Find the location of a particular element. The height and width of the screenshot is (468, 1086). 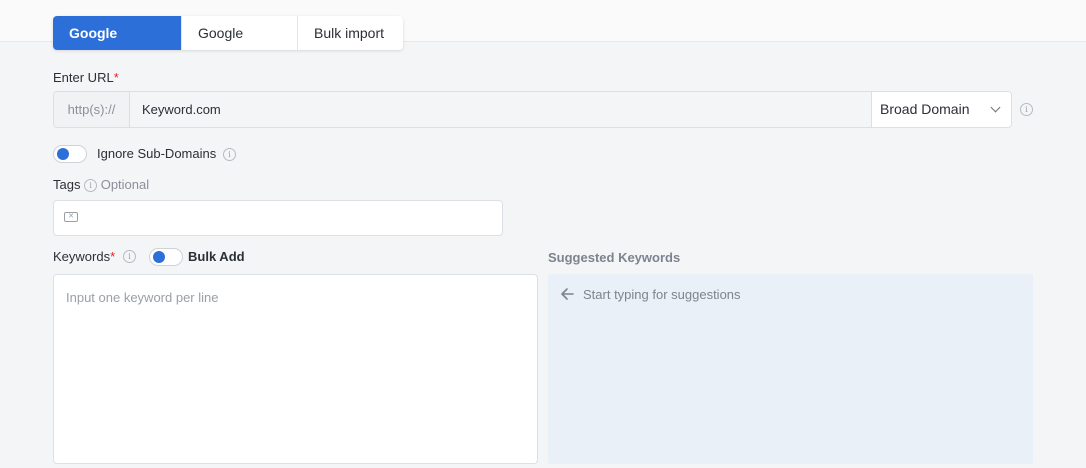

ignore-subdomains-toggle is located at coordinates (70, 154).